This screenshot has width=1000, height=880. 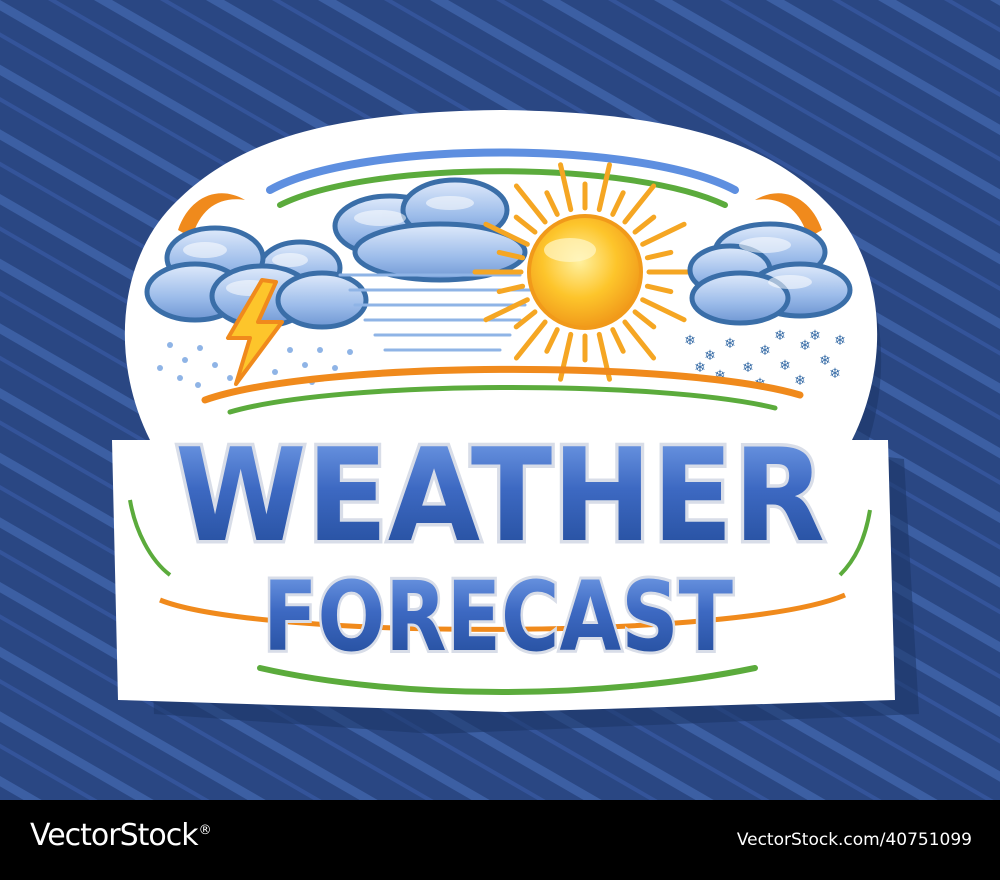 What do you see at coordinates (500, 840) in the screenshot?
I see `watermark-footer: VectorStock® VectorStock.com/40751099` at bounding box center [500, 840].